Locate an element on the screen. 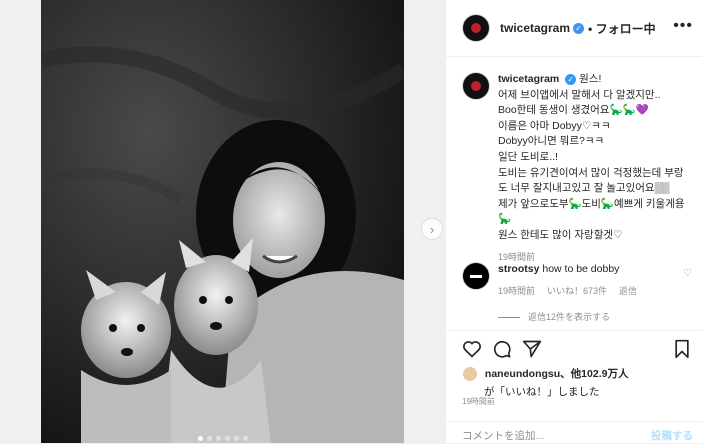  post-header: twicetagram ✓ • フォロー中 ••• is located at coordinates (574, 28).